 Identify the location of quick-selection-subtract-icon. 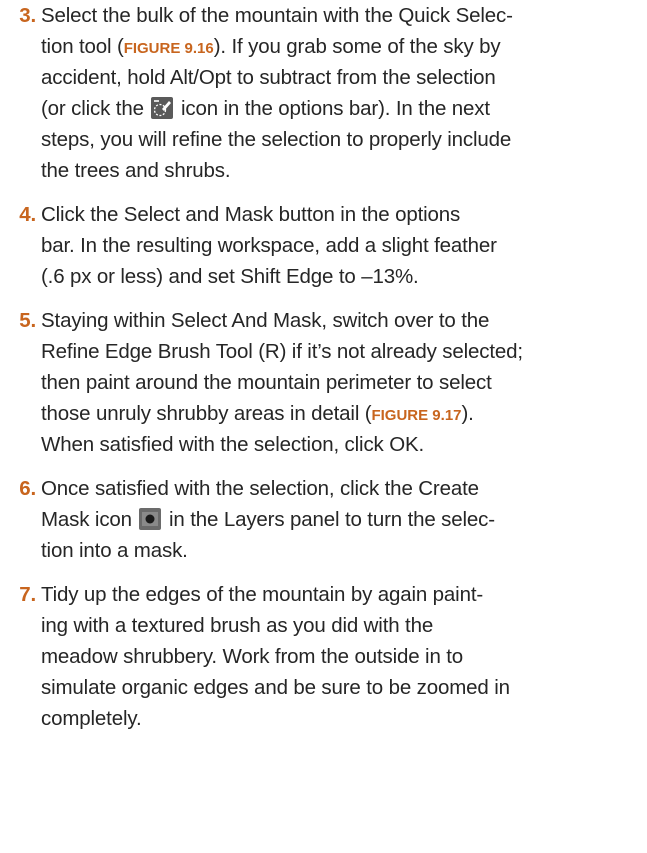
(162, 108).